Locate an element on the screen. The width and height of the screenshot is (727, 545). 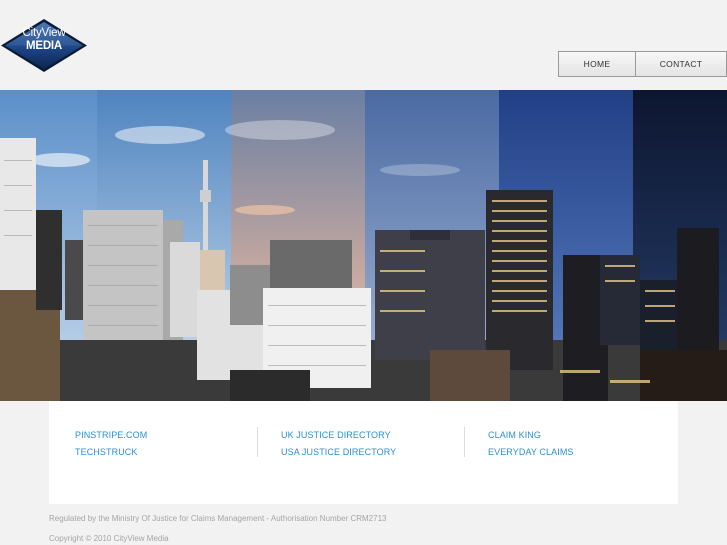
nav-home-button: HOME is located at coordinates (597, 64).